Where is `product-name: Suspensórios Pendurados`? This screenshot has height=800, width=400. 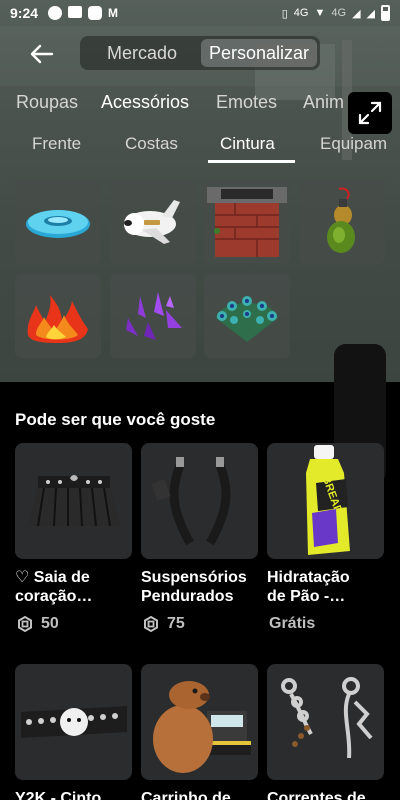 product-name: Suspensórios Pendurados is located at coordinates (201, 587).